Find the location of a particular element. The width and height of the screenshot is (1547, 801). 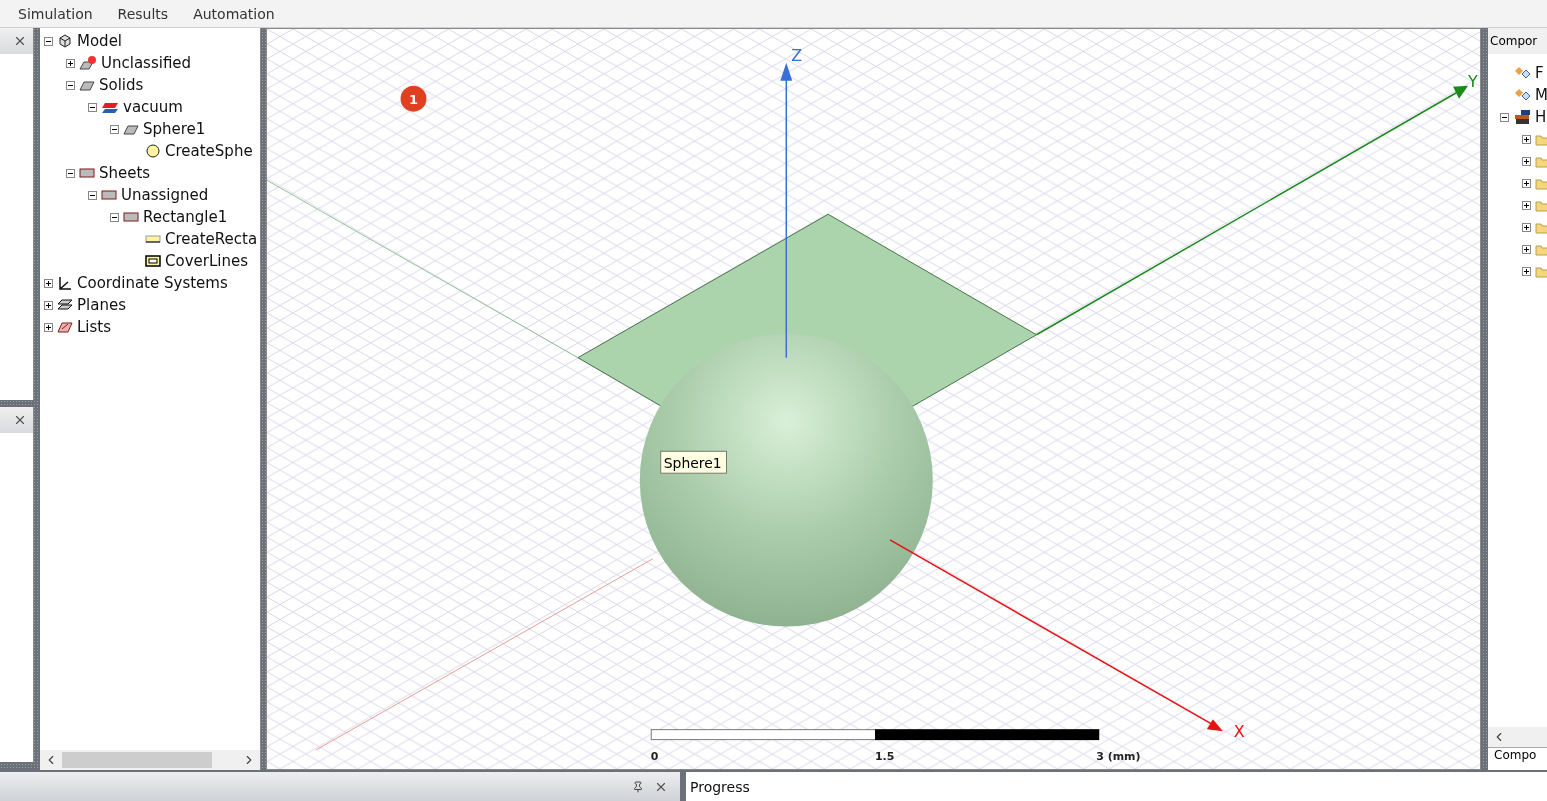

cube-cluster-icon is located at coordinates (65, 41).